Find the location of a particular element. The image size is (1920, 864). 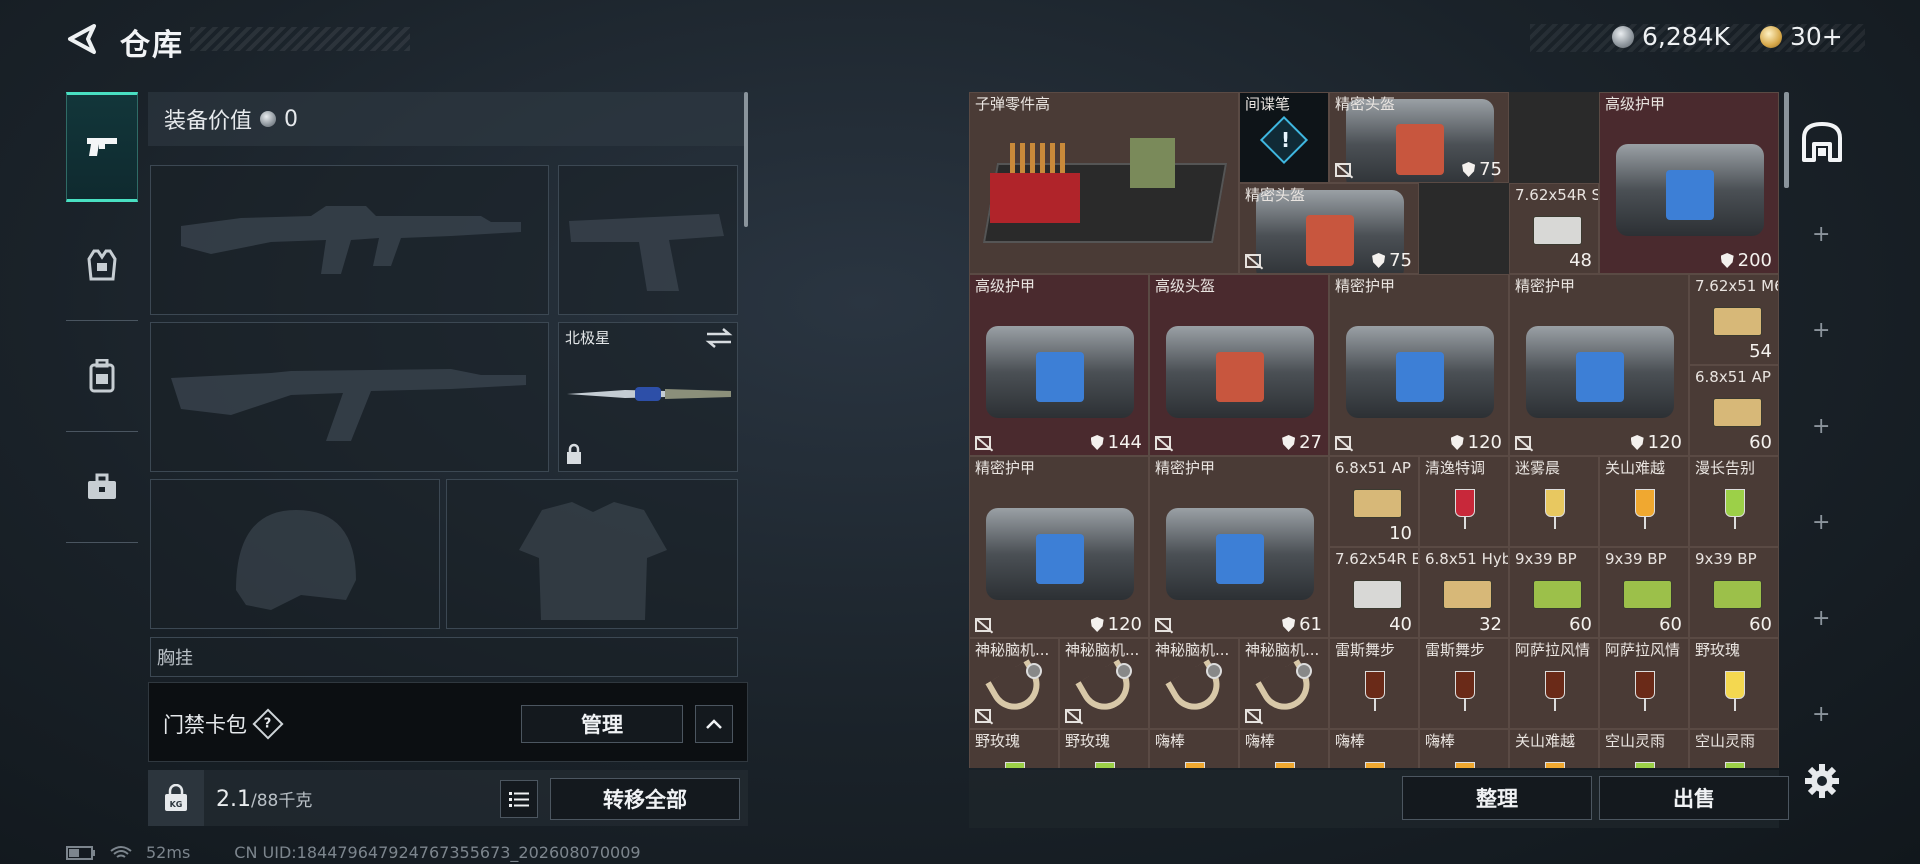

warehouse-scrollbar is located at coordinates (1786, 140).